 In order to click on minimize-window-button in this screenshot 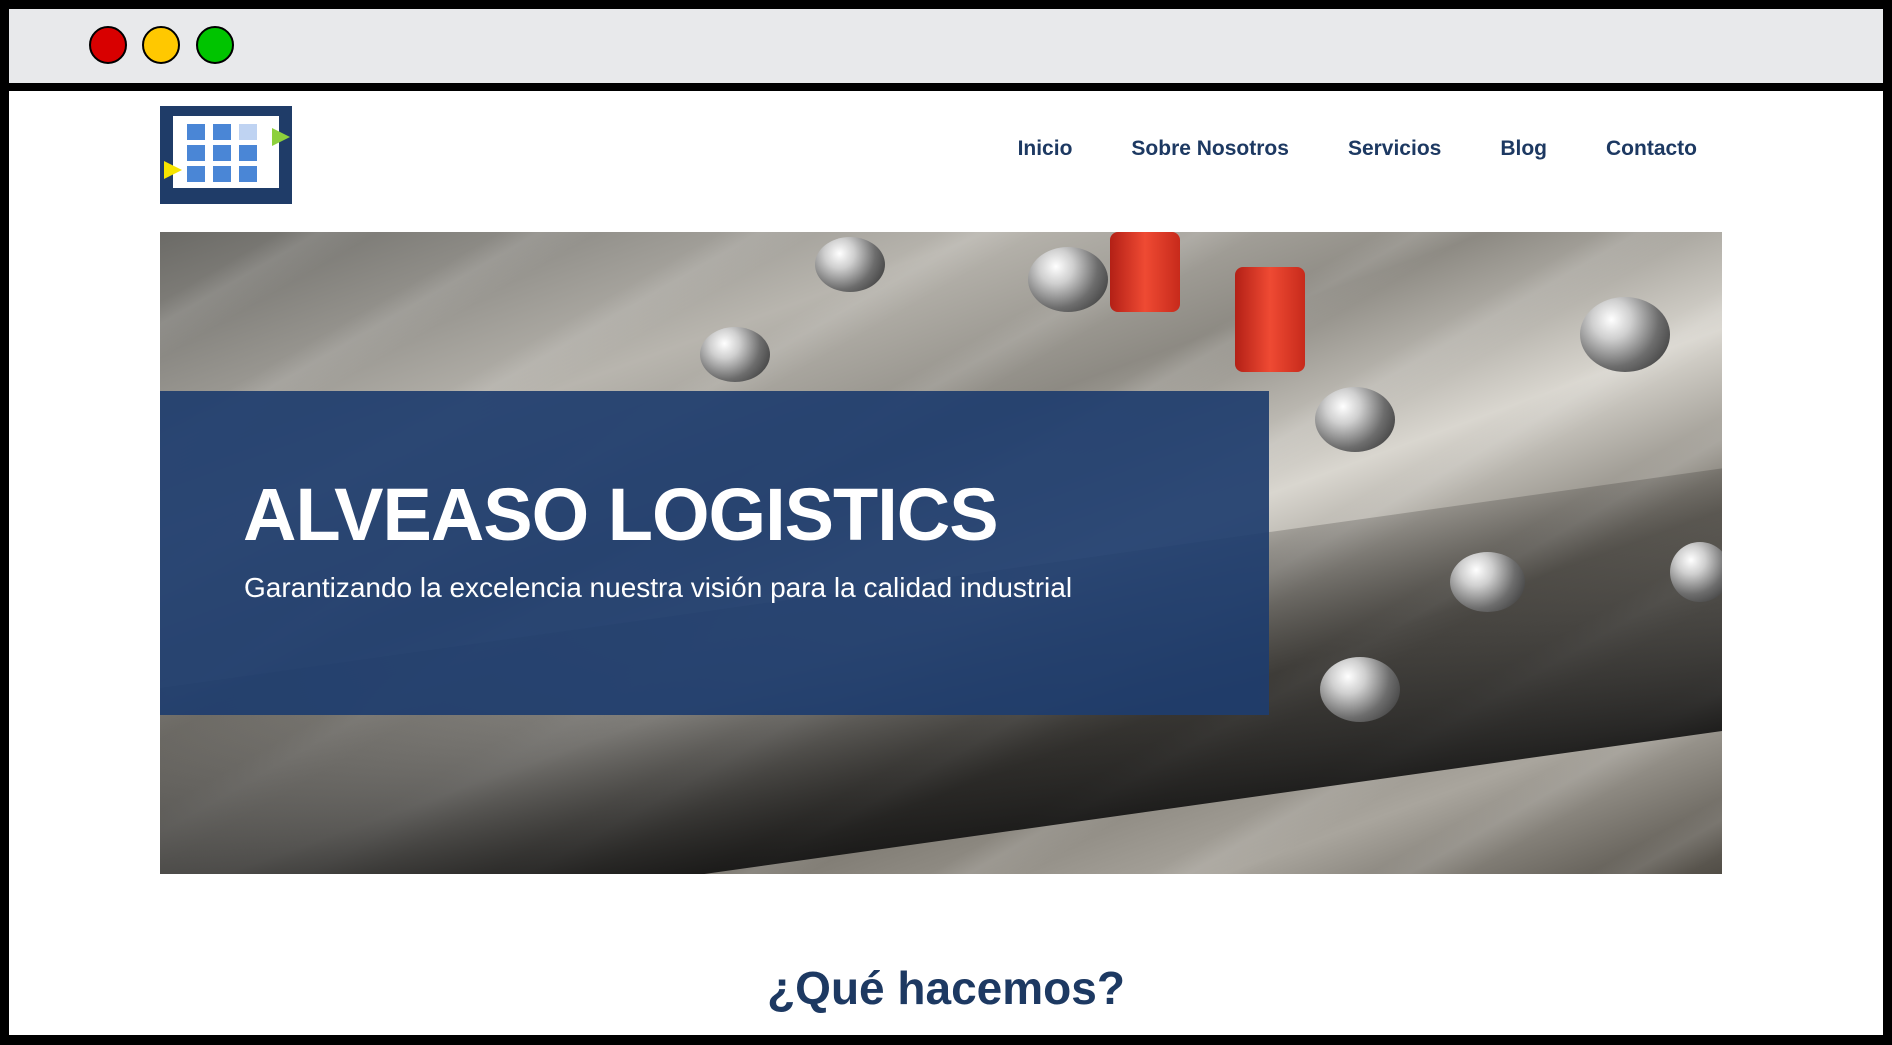, I will do `click(161, 45)`.